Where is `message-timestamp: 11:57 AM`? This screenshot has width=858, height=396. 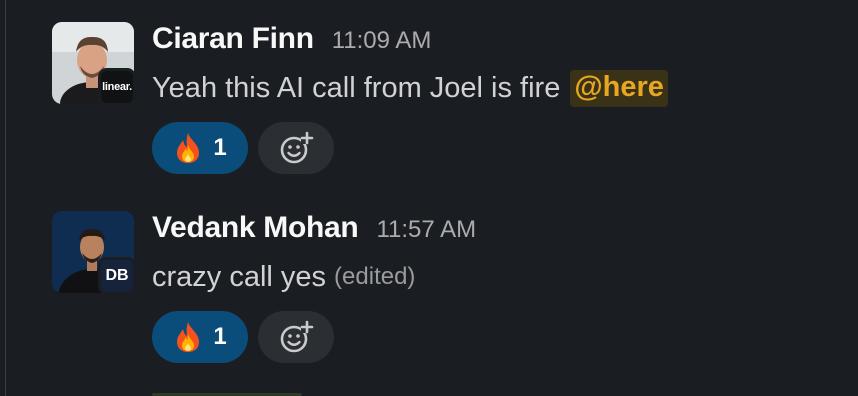
message-timestamp: 11:57 AM is located at coordinates (426, 230).